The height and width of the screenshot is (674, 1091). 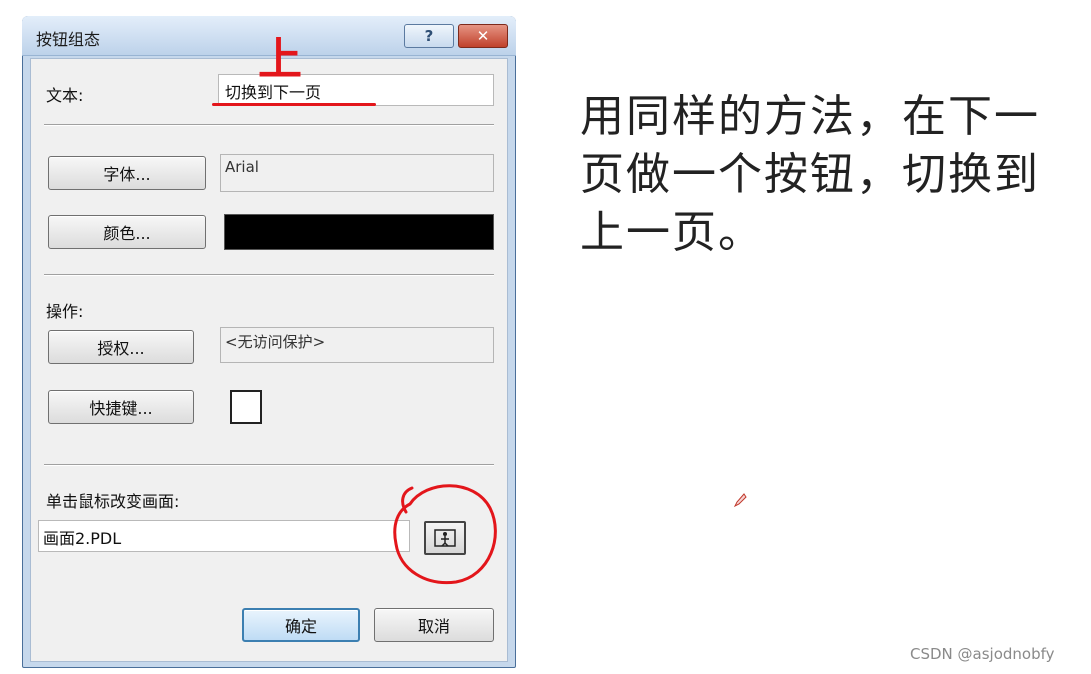 What do you see at coordinates (445, 534) in the screenshot?
I see `annotation-circle` at bounding box center [445, 534].